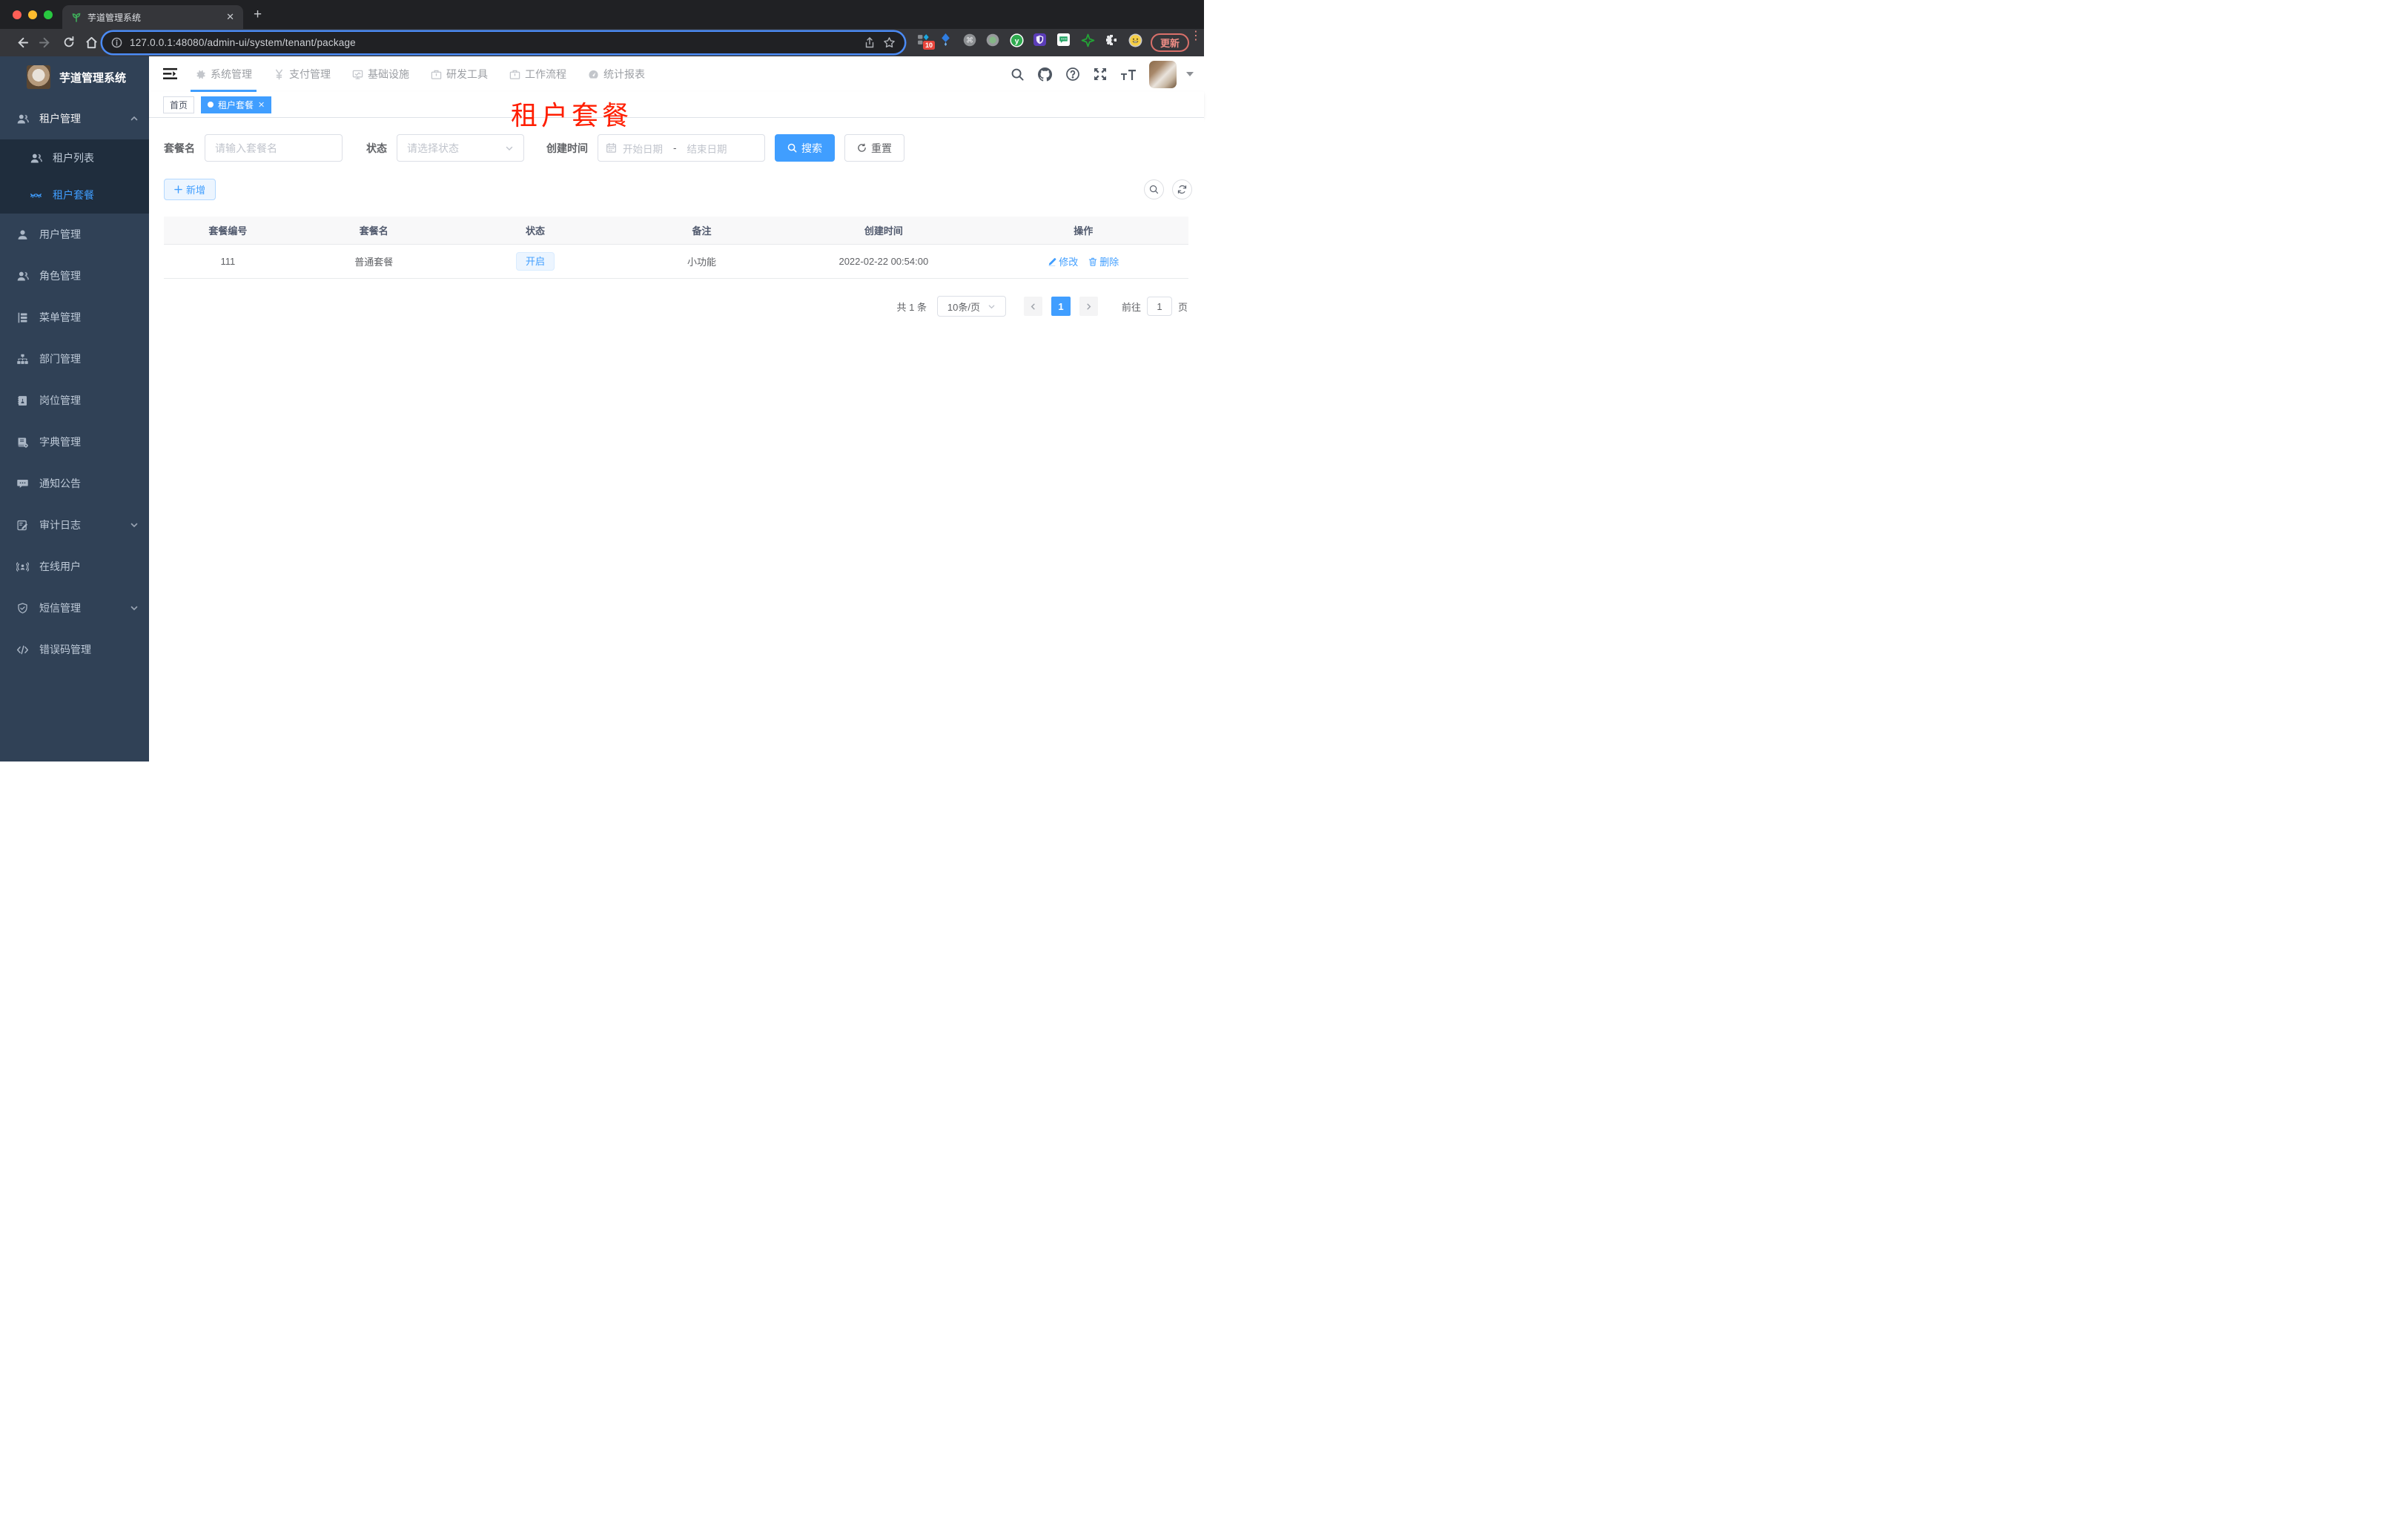 Image resolution: width=2408 pixels, height=1523 pixels. I want to click on sidebar-item-audit: 审计日志, so click(74, 525).